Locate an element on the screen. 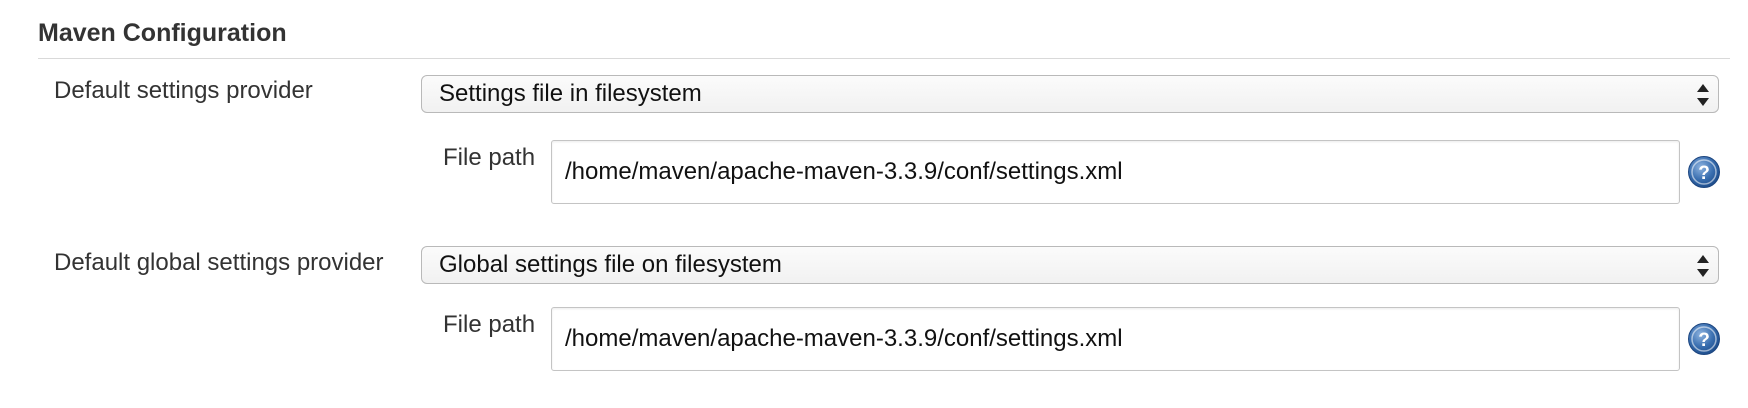 Image resolution: width=1748 pixels, height=408 pixels. settings-file-path-input is located at coordinates (1115, 172).